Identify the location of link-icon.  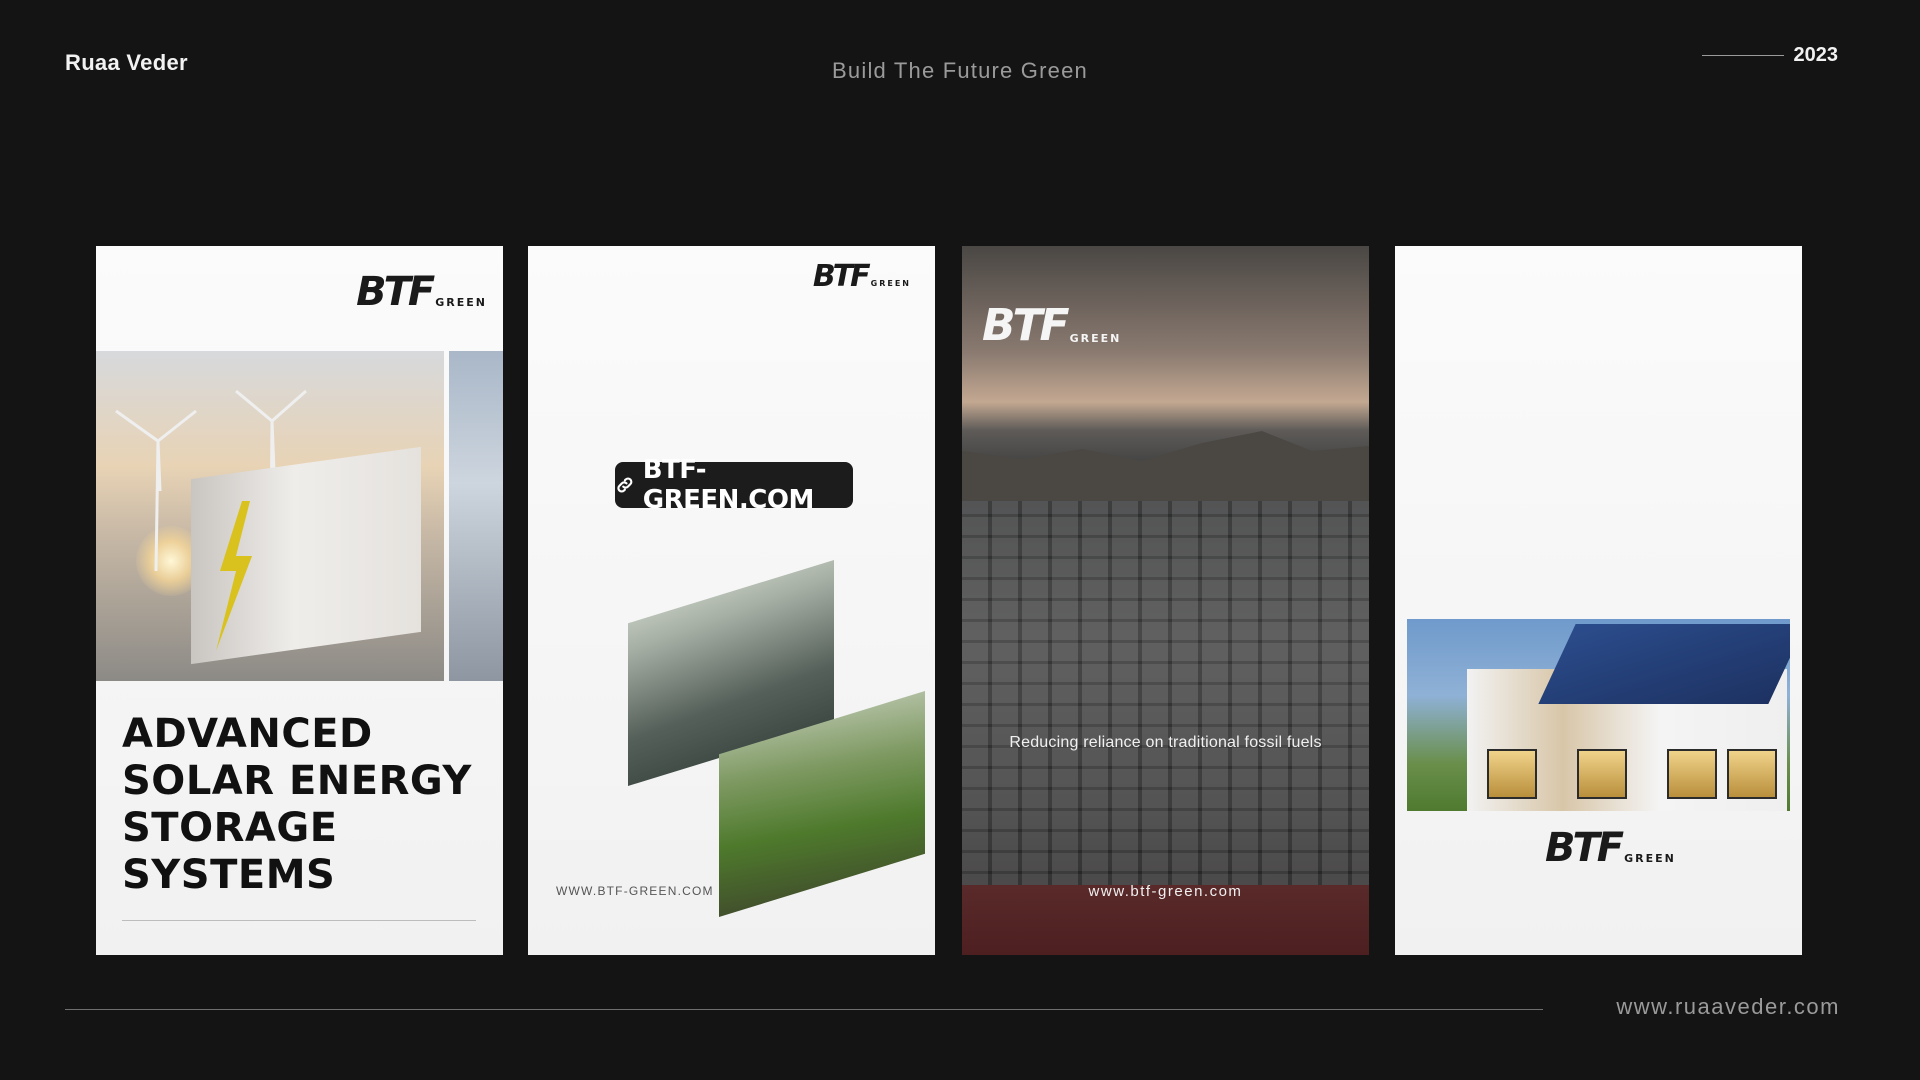
(625, 485).